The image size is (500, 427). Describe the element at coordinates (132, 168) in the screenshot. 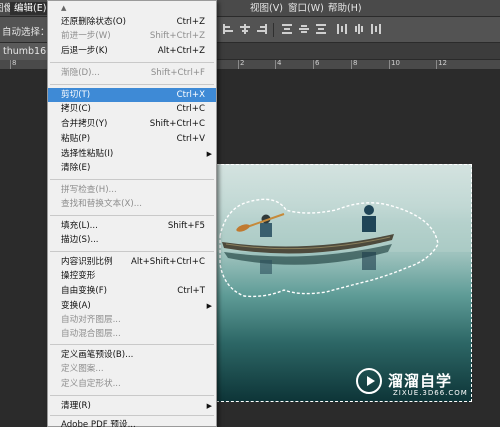

I see `menu-item-clear: 清除(E)` at that location.